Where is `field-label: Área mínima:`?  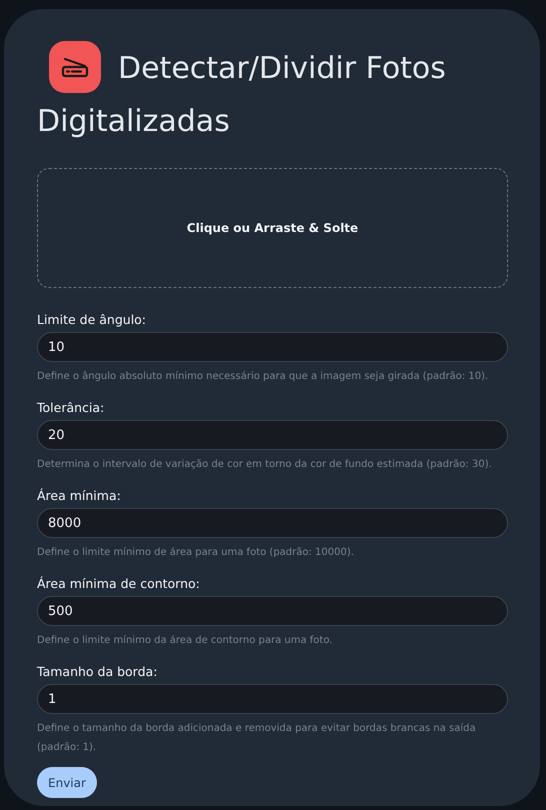
field-label: Área mínima: is located at coordinates (79, 496).